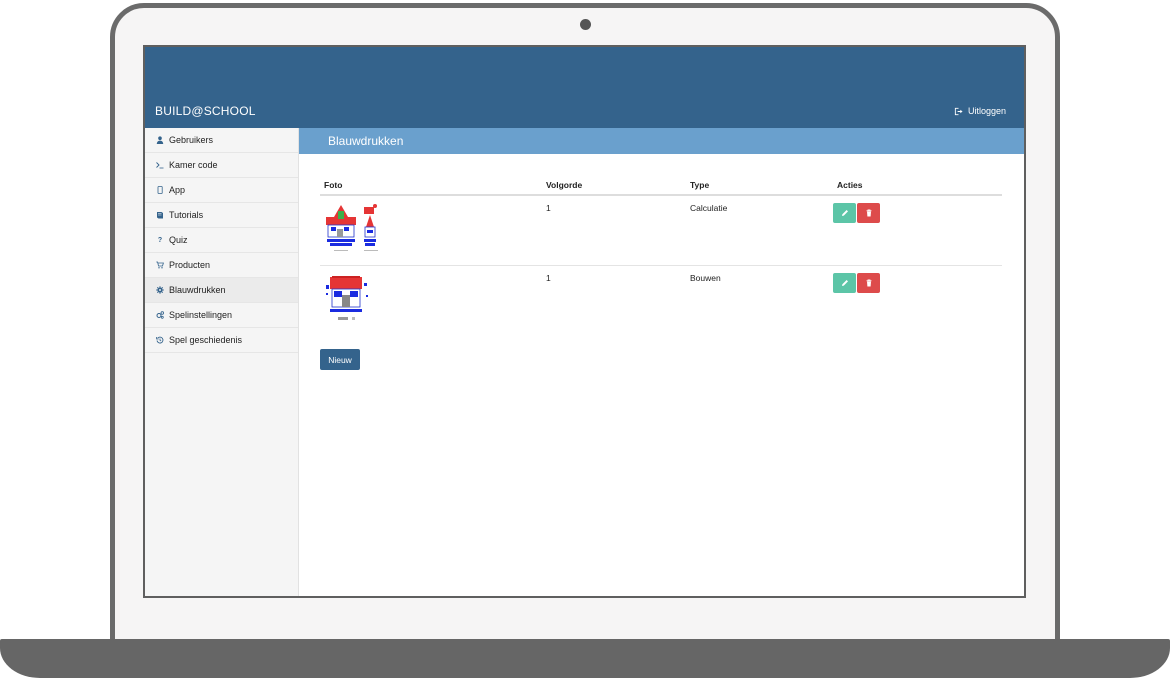  Describe the element at coordinates (759, 299) in the screenshot. I see `type-cell: Bouwen` at that location.